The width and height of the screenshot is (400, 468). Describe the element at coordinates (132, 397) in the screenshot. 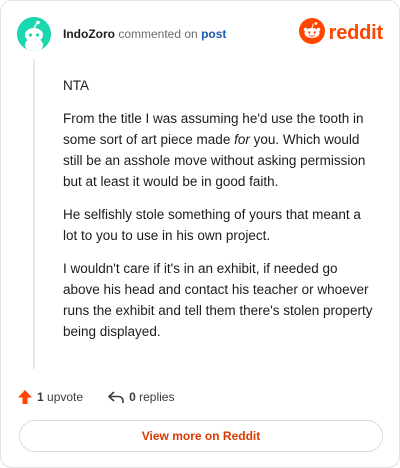

I see `reply-count: 0` at that location.